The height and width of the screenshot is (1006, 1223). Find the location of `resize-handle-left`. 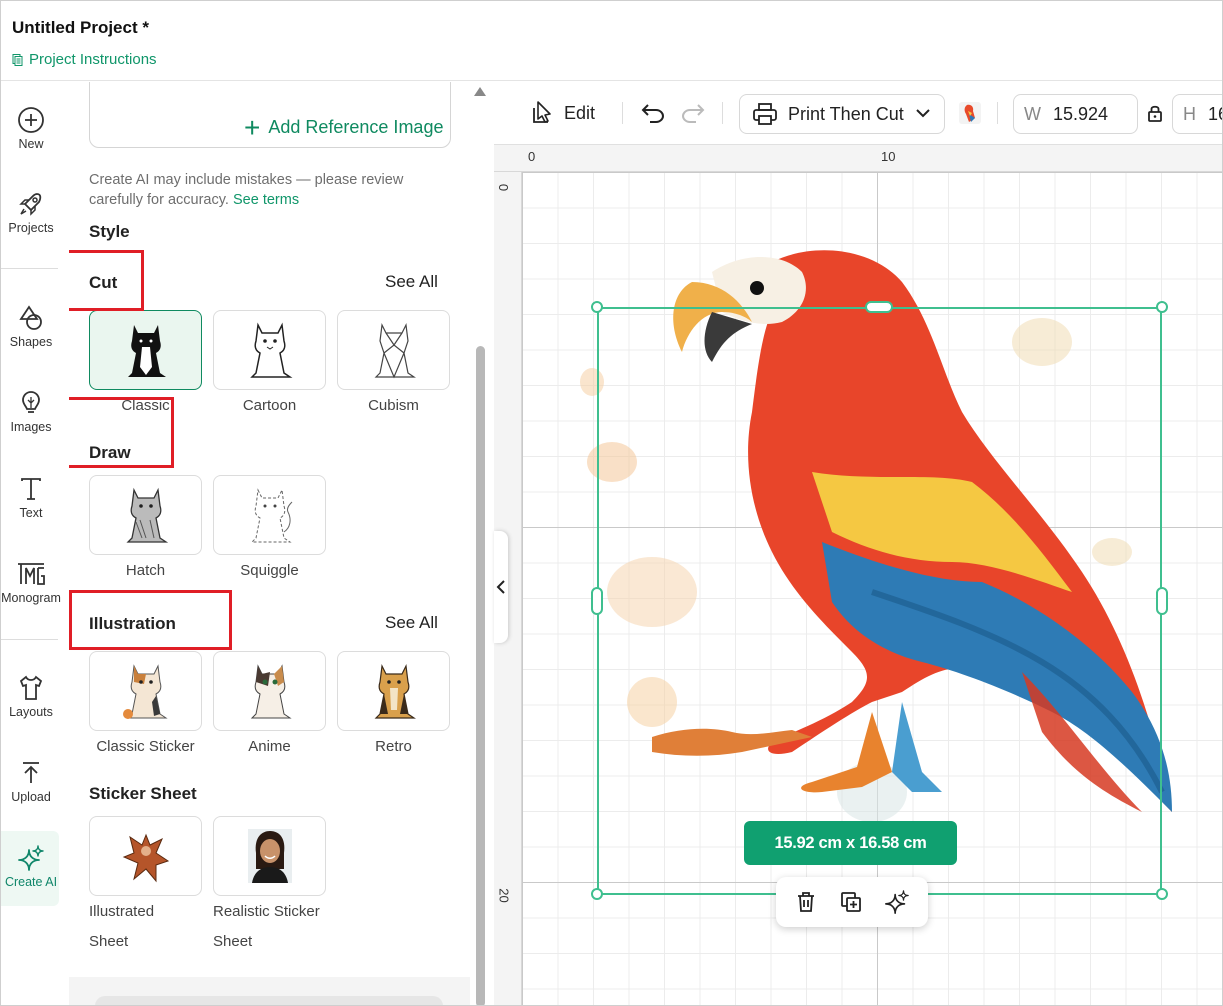

resize-handle-left is located at coordinates (597, 601).